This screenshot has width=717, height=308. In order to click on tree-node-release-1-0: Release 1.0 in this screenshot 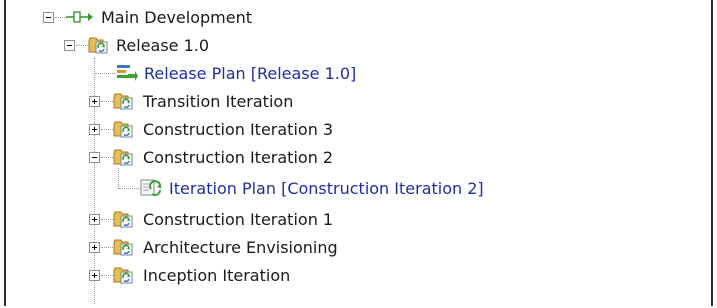, I will do `click(356, 46)`.